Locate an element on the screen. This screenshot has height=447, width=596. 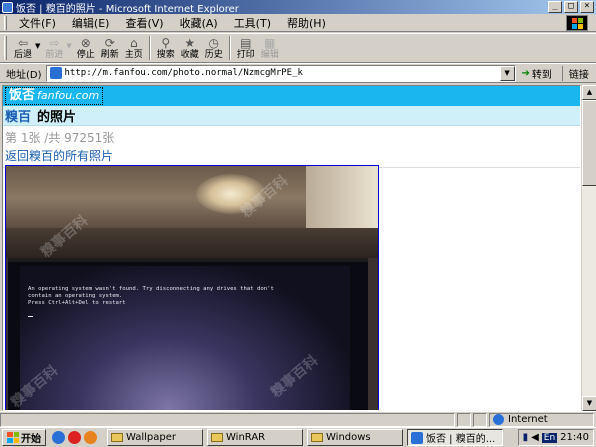
firefox-icon is located at coordinates (90, 437).